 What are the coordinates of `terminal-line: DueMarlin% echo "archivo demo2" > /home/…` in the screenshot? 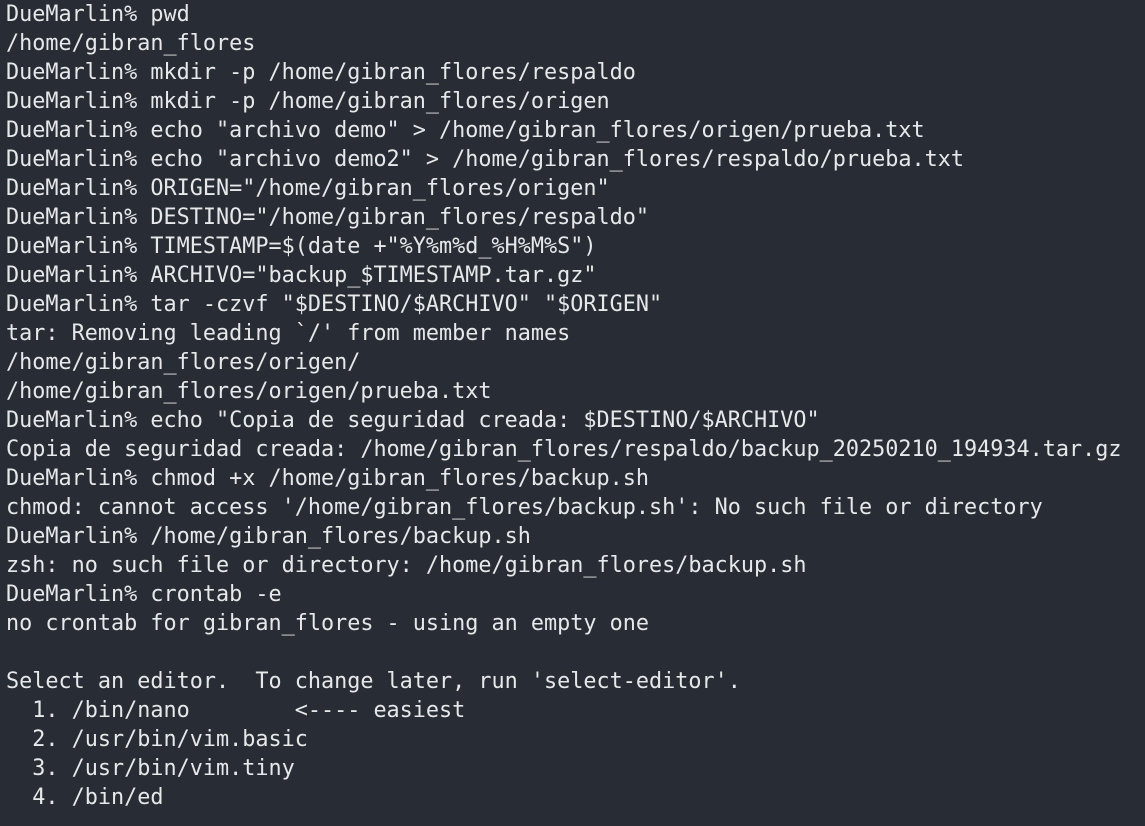 It's located at (485, 159).